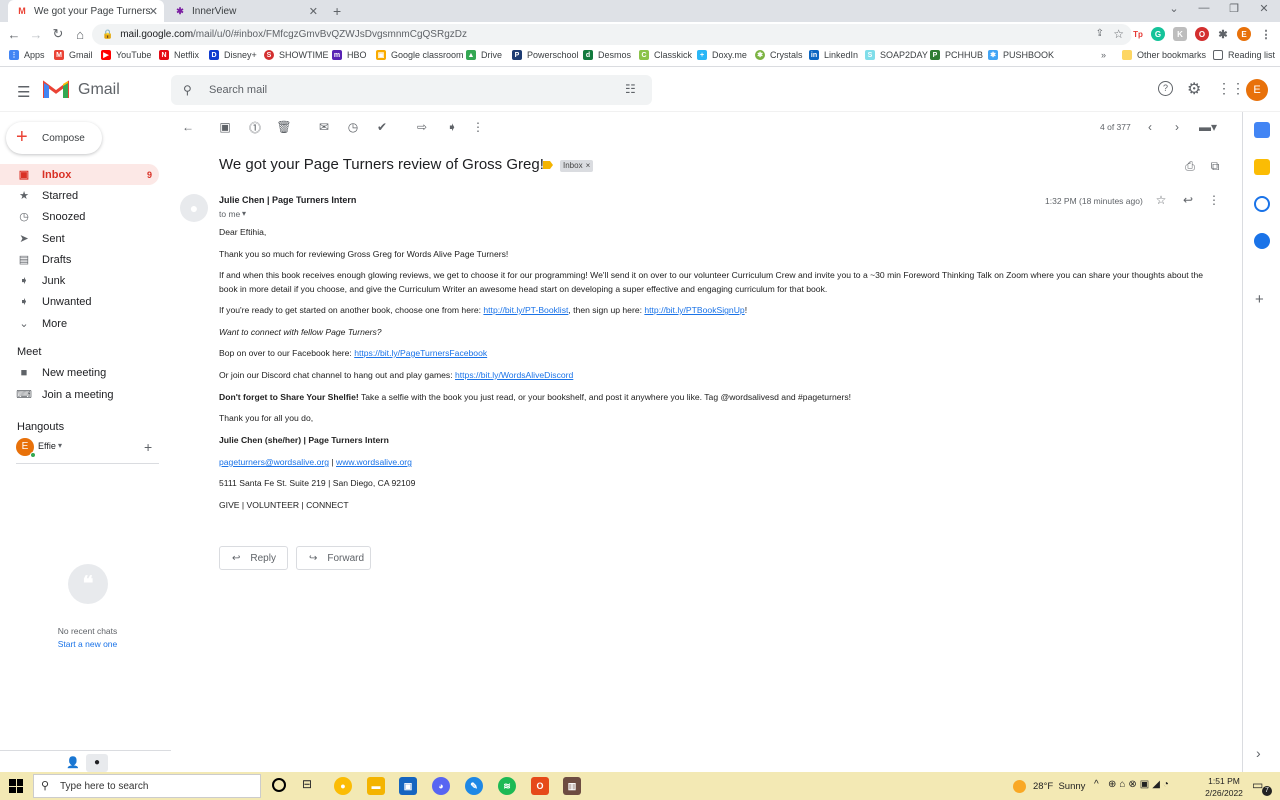  Describe the element at coordinates (1244, 34) in the screenshot. I see `profile-avatar: E` at that location.